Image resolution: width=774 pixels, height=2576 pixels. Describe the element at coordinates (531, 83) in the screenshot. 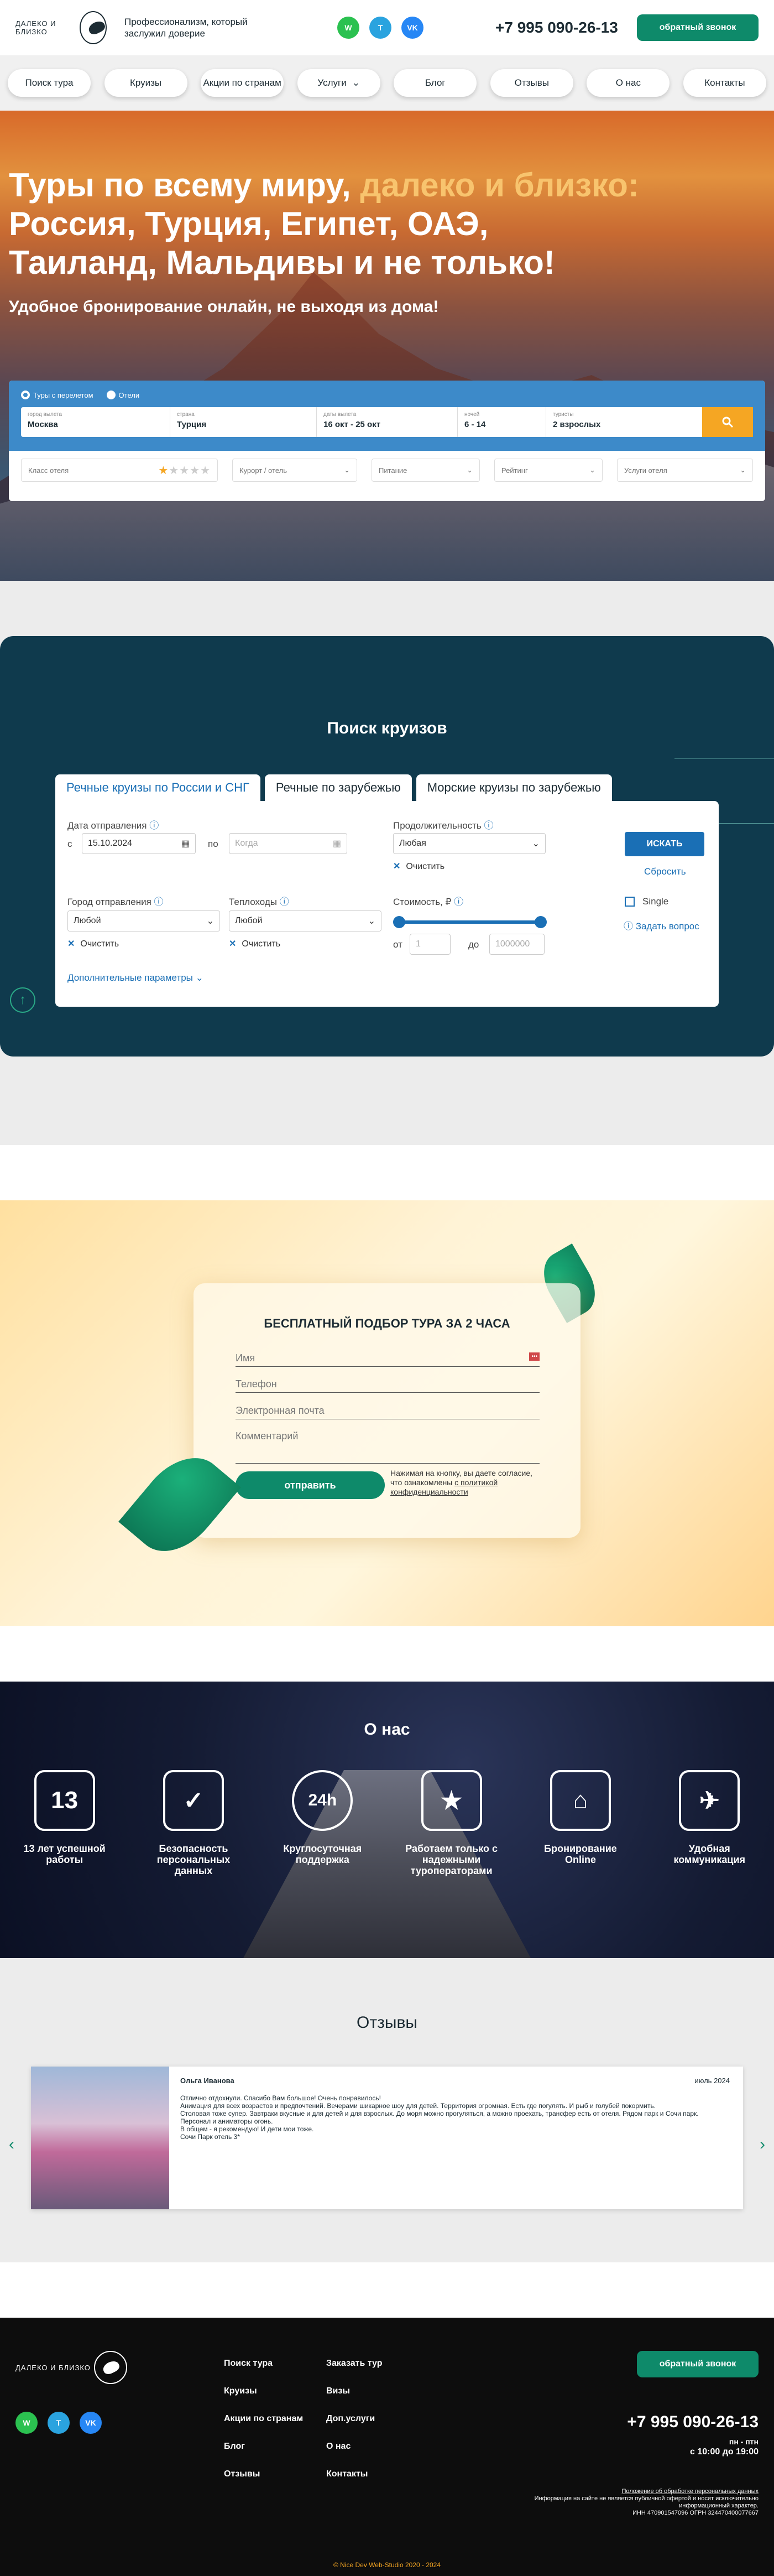

I see `nav-item-reviews: Отзывы` at that location.